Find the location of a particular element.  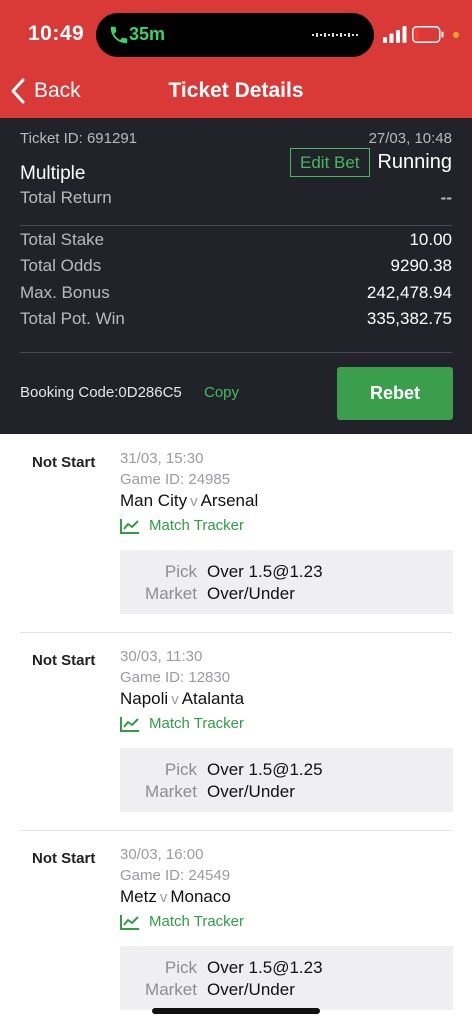

audio-wave-icon is located at coordinates (335, 35).